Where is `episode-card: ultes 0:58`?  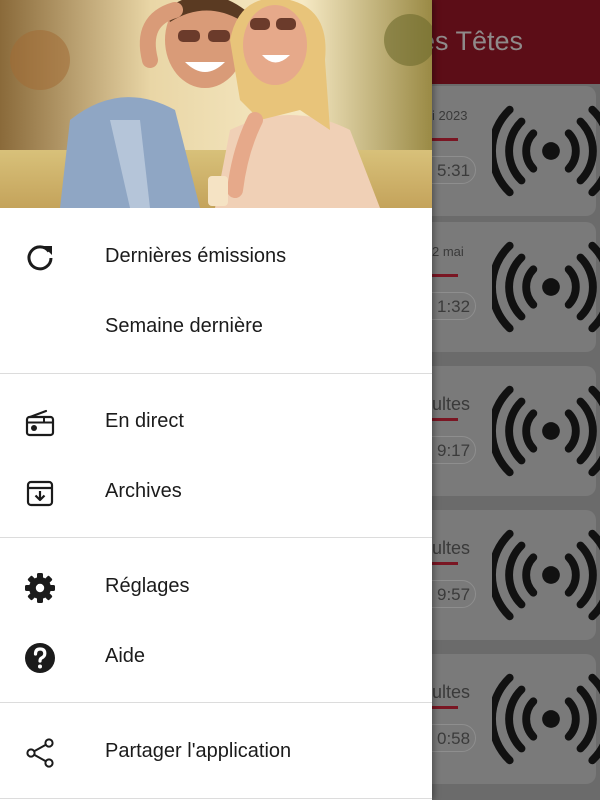
episode-card: ultes 0:58 is located at coordinates (505, 719).